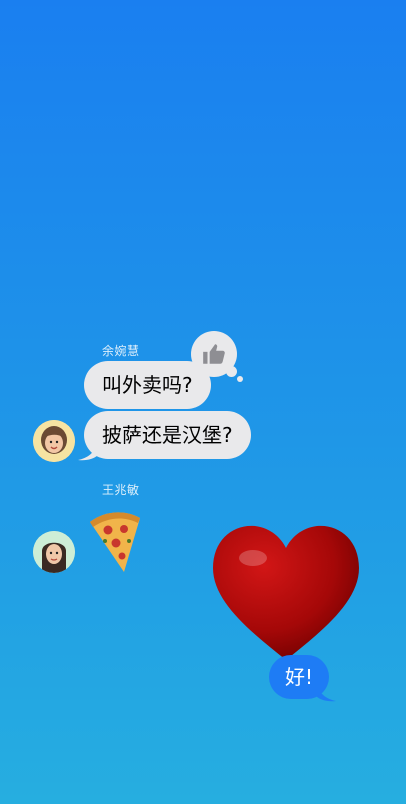 The image size is (406, 804). What do you see at coordinates (147, 385) in the screenshot?
I see `message-bubble-1: 叫外卖吗?` at bounding box center [147, 385].